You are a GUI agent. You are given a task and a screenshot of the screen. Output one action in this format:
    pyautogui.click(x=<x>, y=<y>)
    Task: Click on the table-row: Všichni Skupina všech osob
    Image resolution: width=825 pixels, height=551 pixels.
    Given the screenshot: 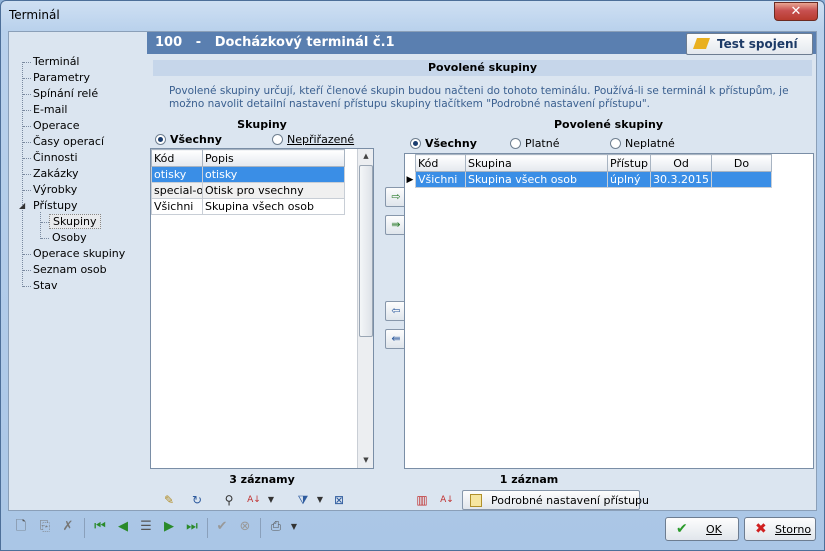 What is the action you would take?
    pyautogui.click(x=248, y=206)
    